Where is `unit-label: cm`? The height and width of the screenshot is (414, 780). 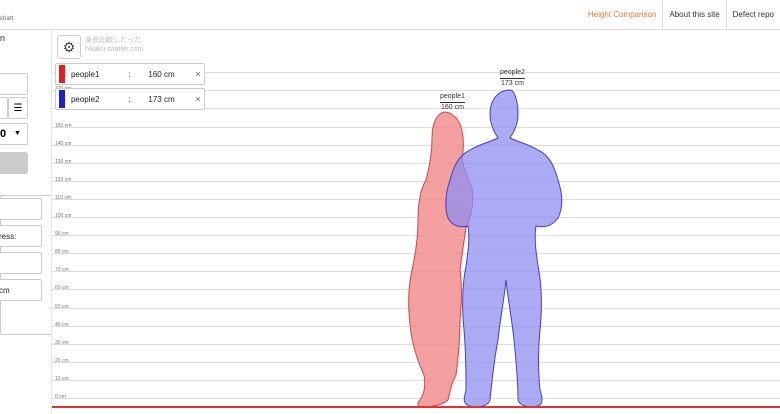
unit-label: cm is located at coordinates (5, 290).